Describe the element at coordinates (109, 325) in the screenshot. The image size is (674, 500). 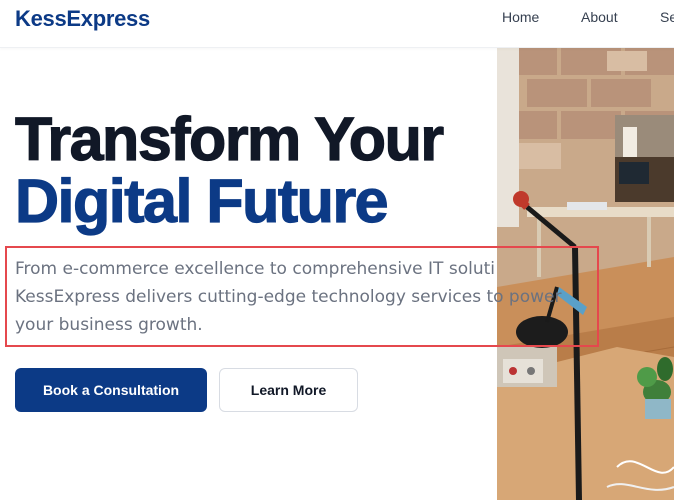
I see `description-line-3: your business growth.` at that location.